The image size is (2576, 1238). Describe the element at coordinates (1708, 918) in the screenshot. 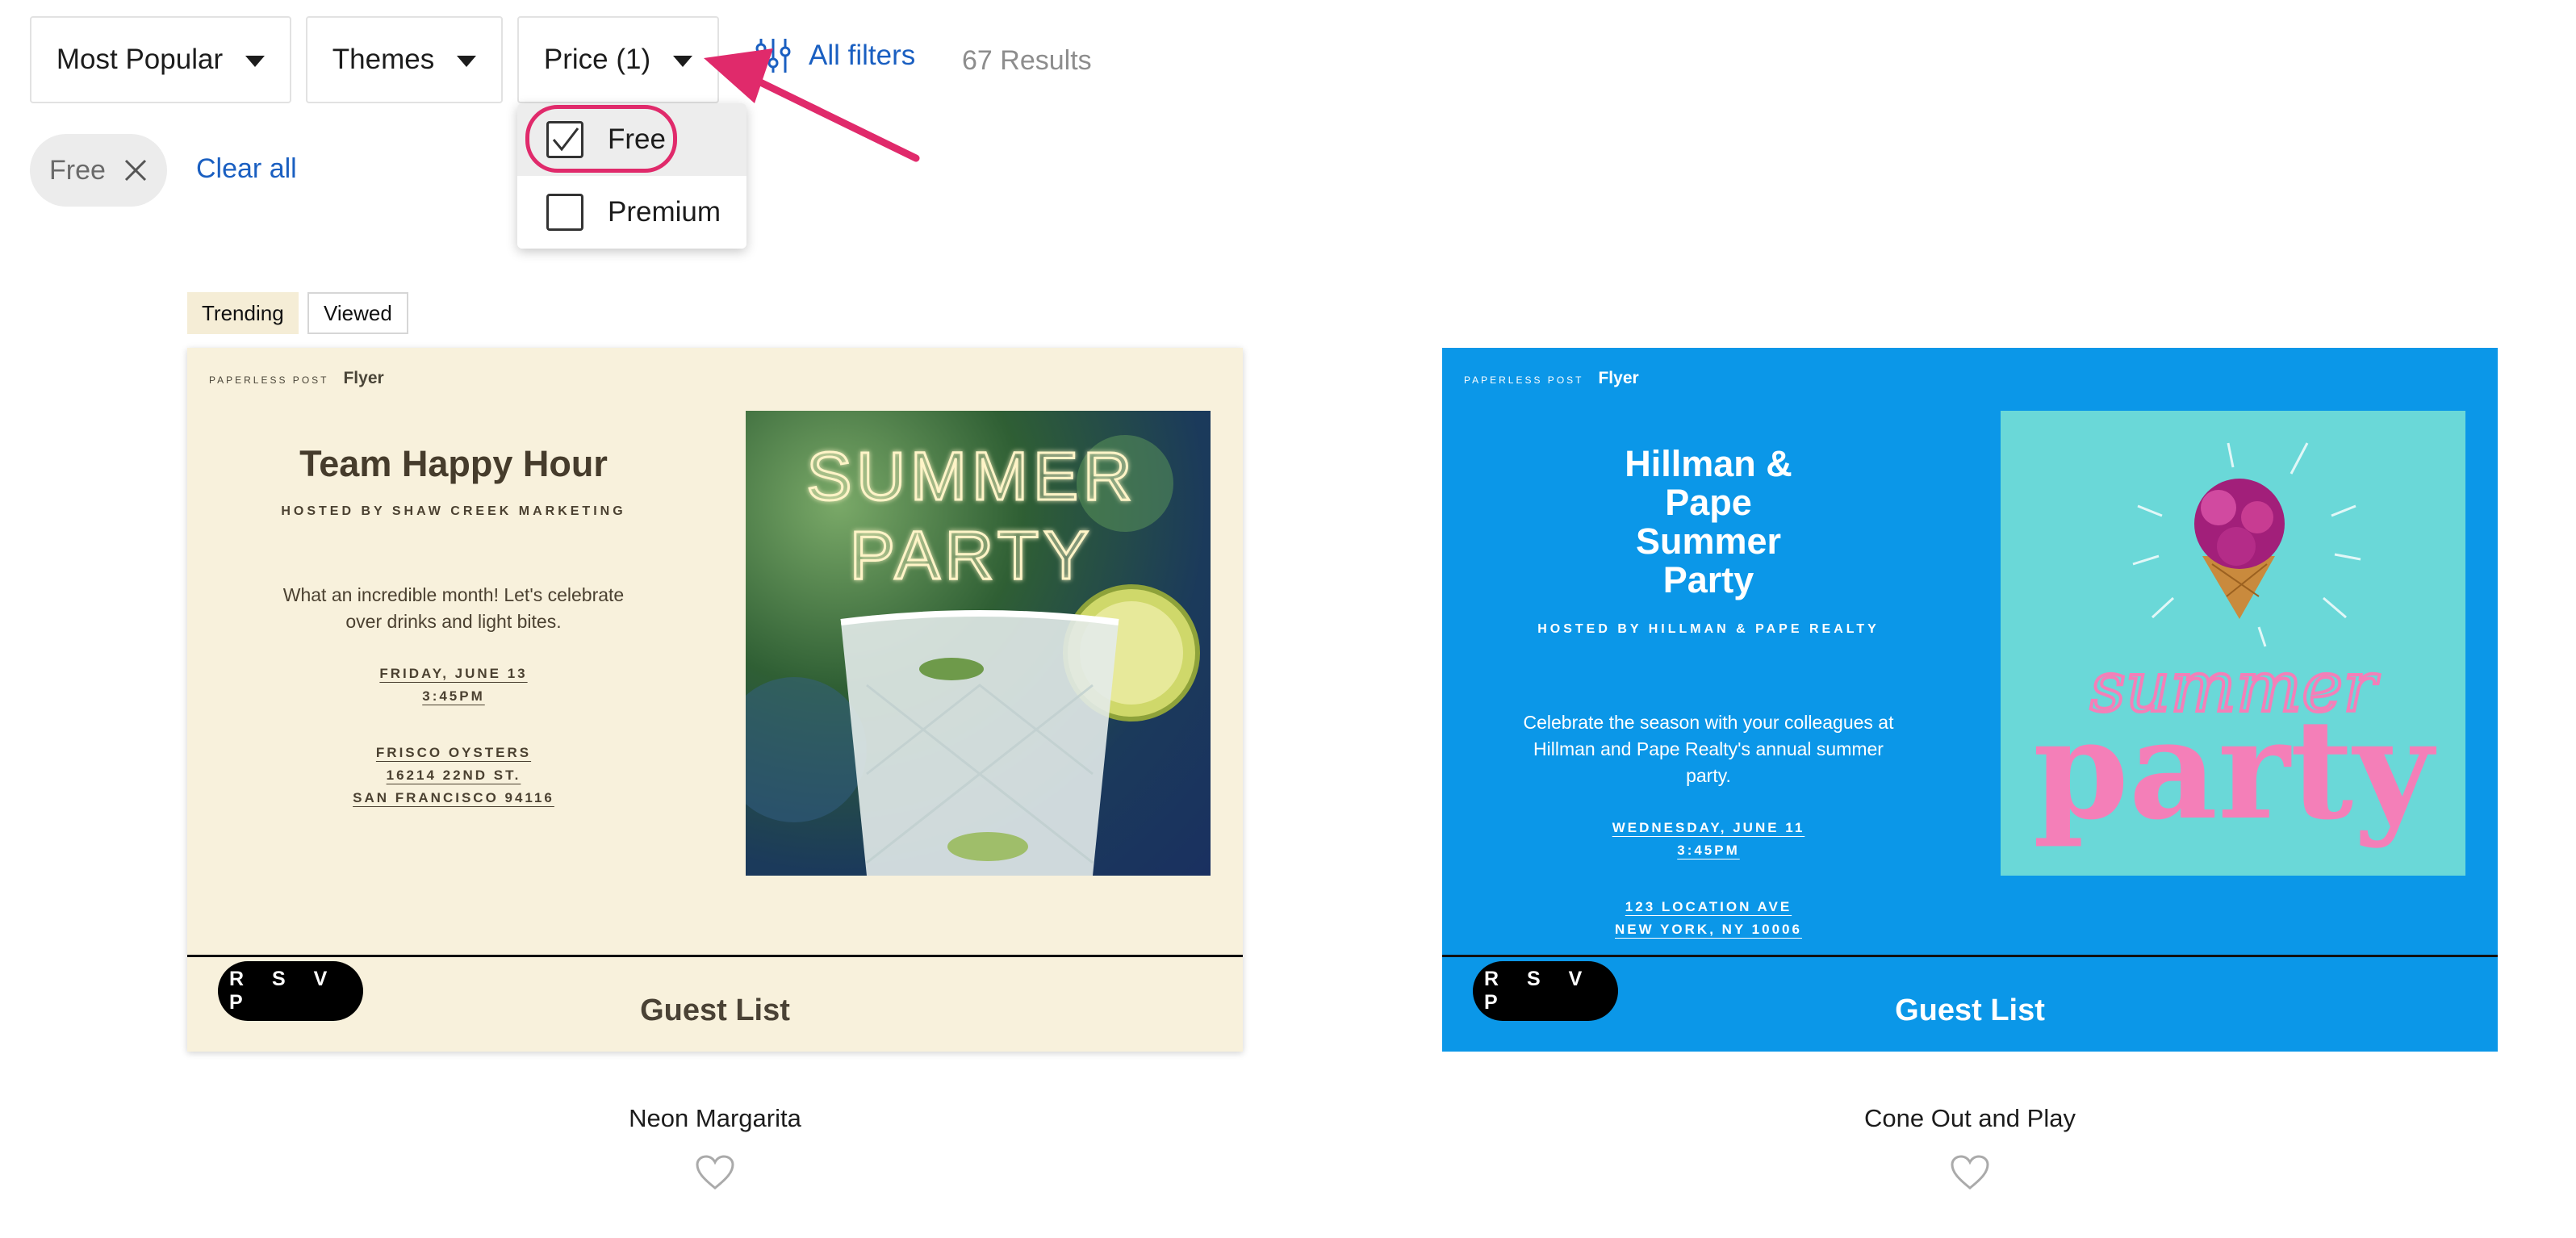

I see `event-address: 123 LOCATION AVE NEW YORK, NY 10006` at that location.